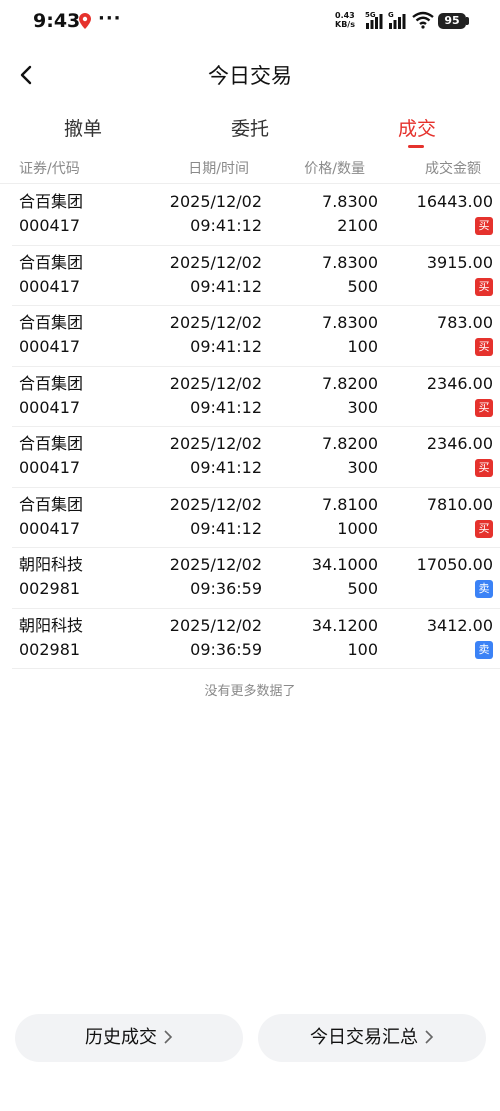 The image size is (500, 1111). What do you see at coordinates (218, 169) in the screenshot?
I see `header-datetime: 日期/时间` at bounding box center [218, 169].